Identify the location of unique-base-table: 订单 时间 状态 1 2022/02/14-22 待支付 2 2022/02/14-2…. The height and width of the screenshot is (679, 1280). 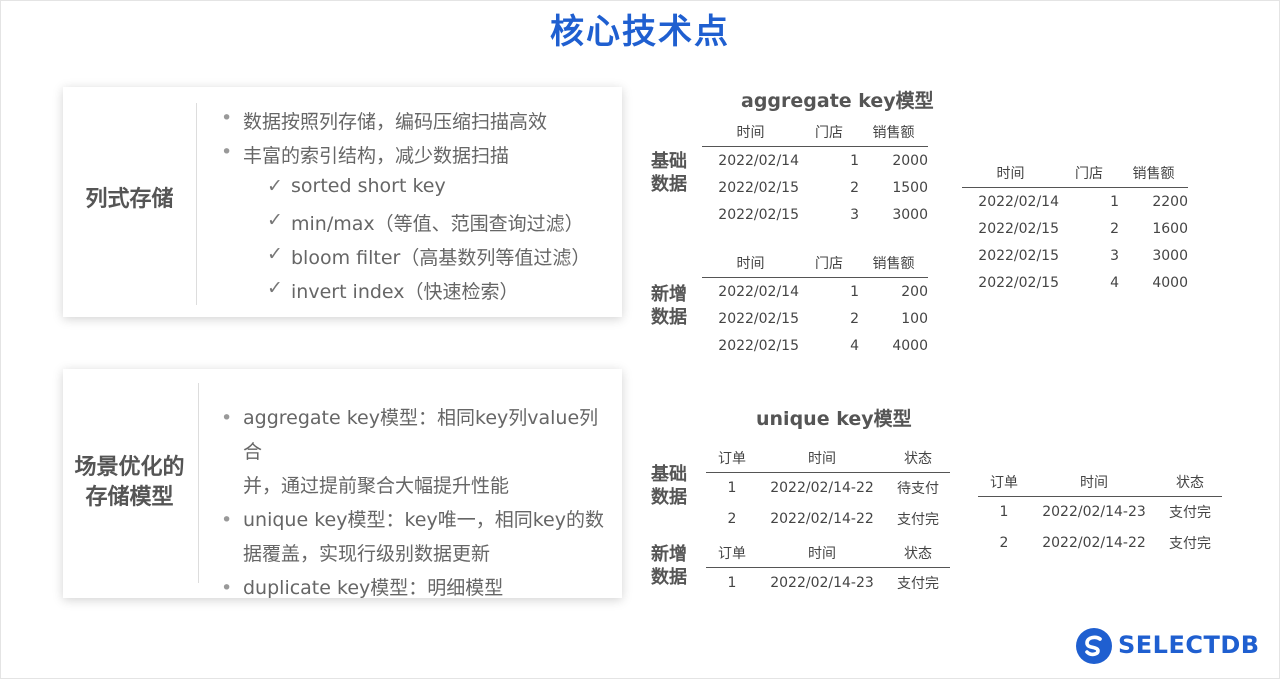
(828, 491).